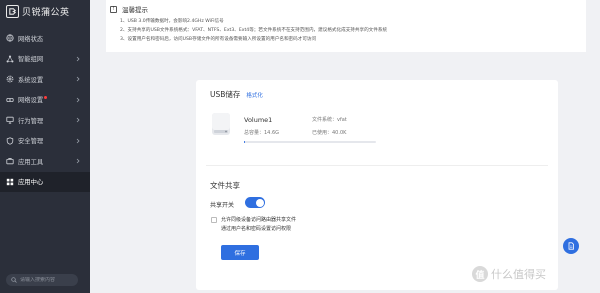 The height and width of the screenshot is (293, 600). Describe the element at coordinates (113, 9) in the screenshot. I see `info-icon: !` at that location.